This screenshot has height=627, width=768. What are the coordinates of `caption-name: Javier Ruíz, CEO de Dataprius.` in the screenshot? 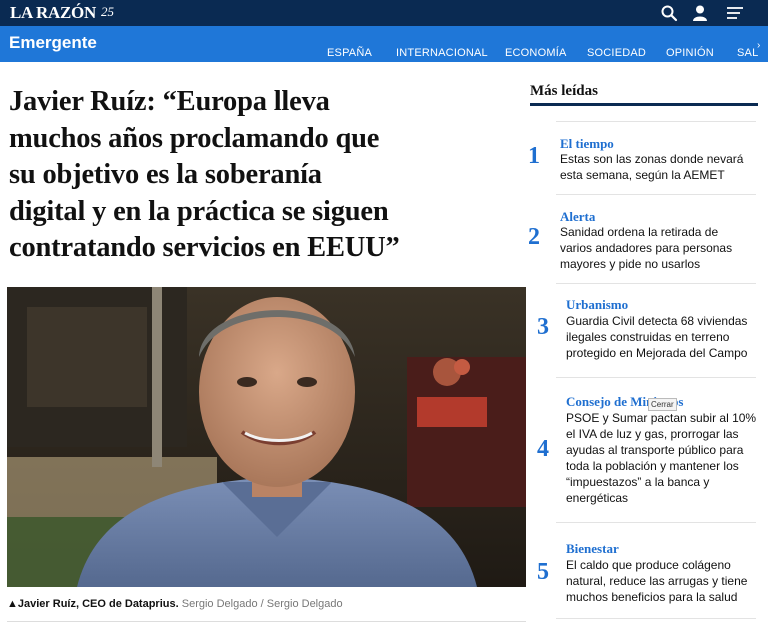 It's located at (98, 604).